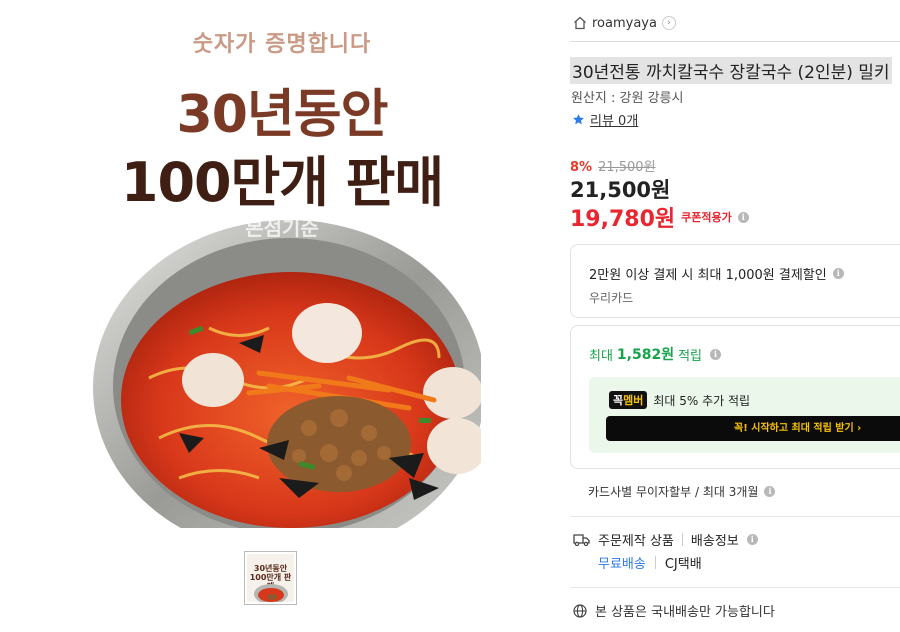 The height and width of the screenshot is (632, 900). What do you see at coordinates (611, 298) in the screenshot?
I see `card-name: 우리카드` at bounding box center [611, 298].